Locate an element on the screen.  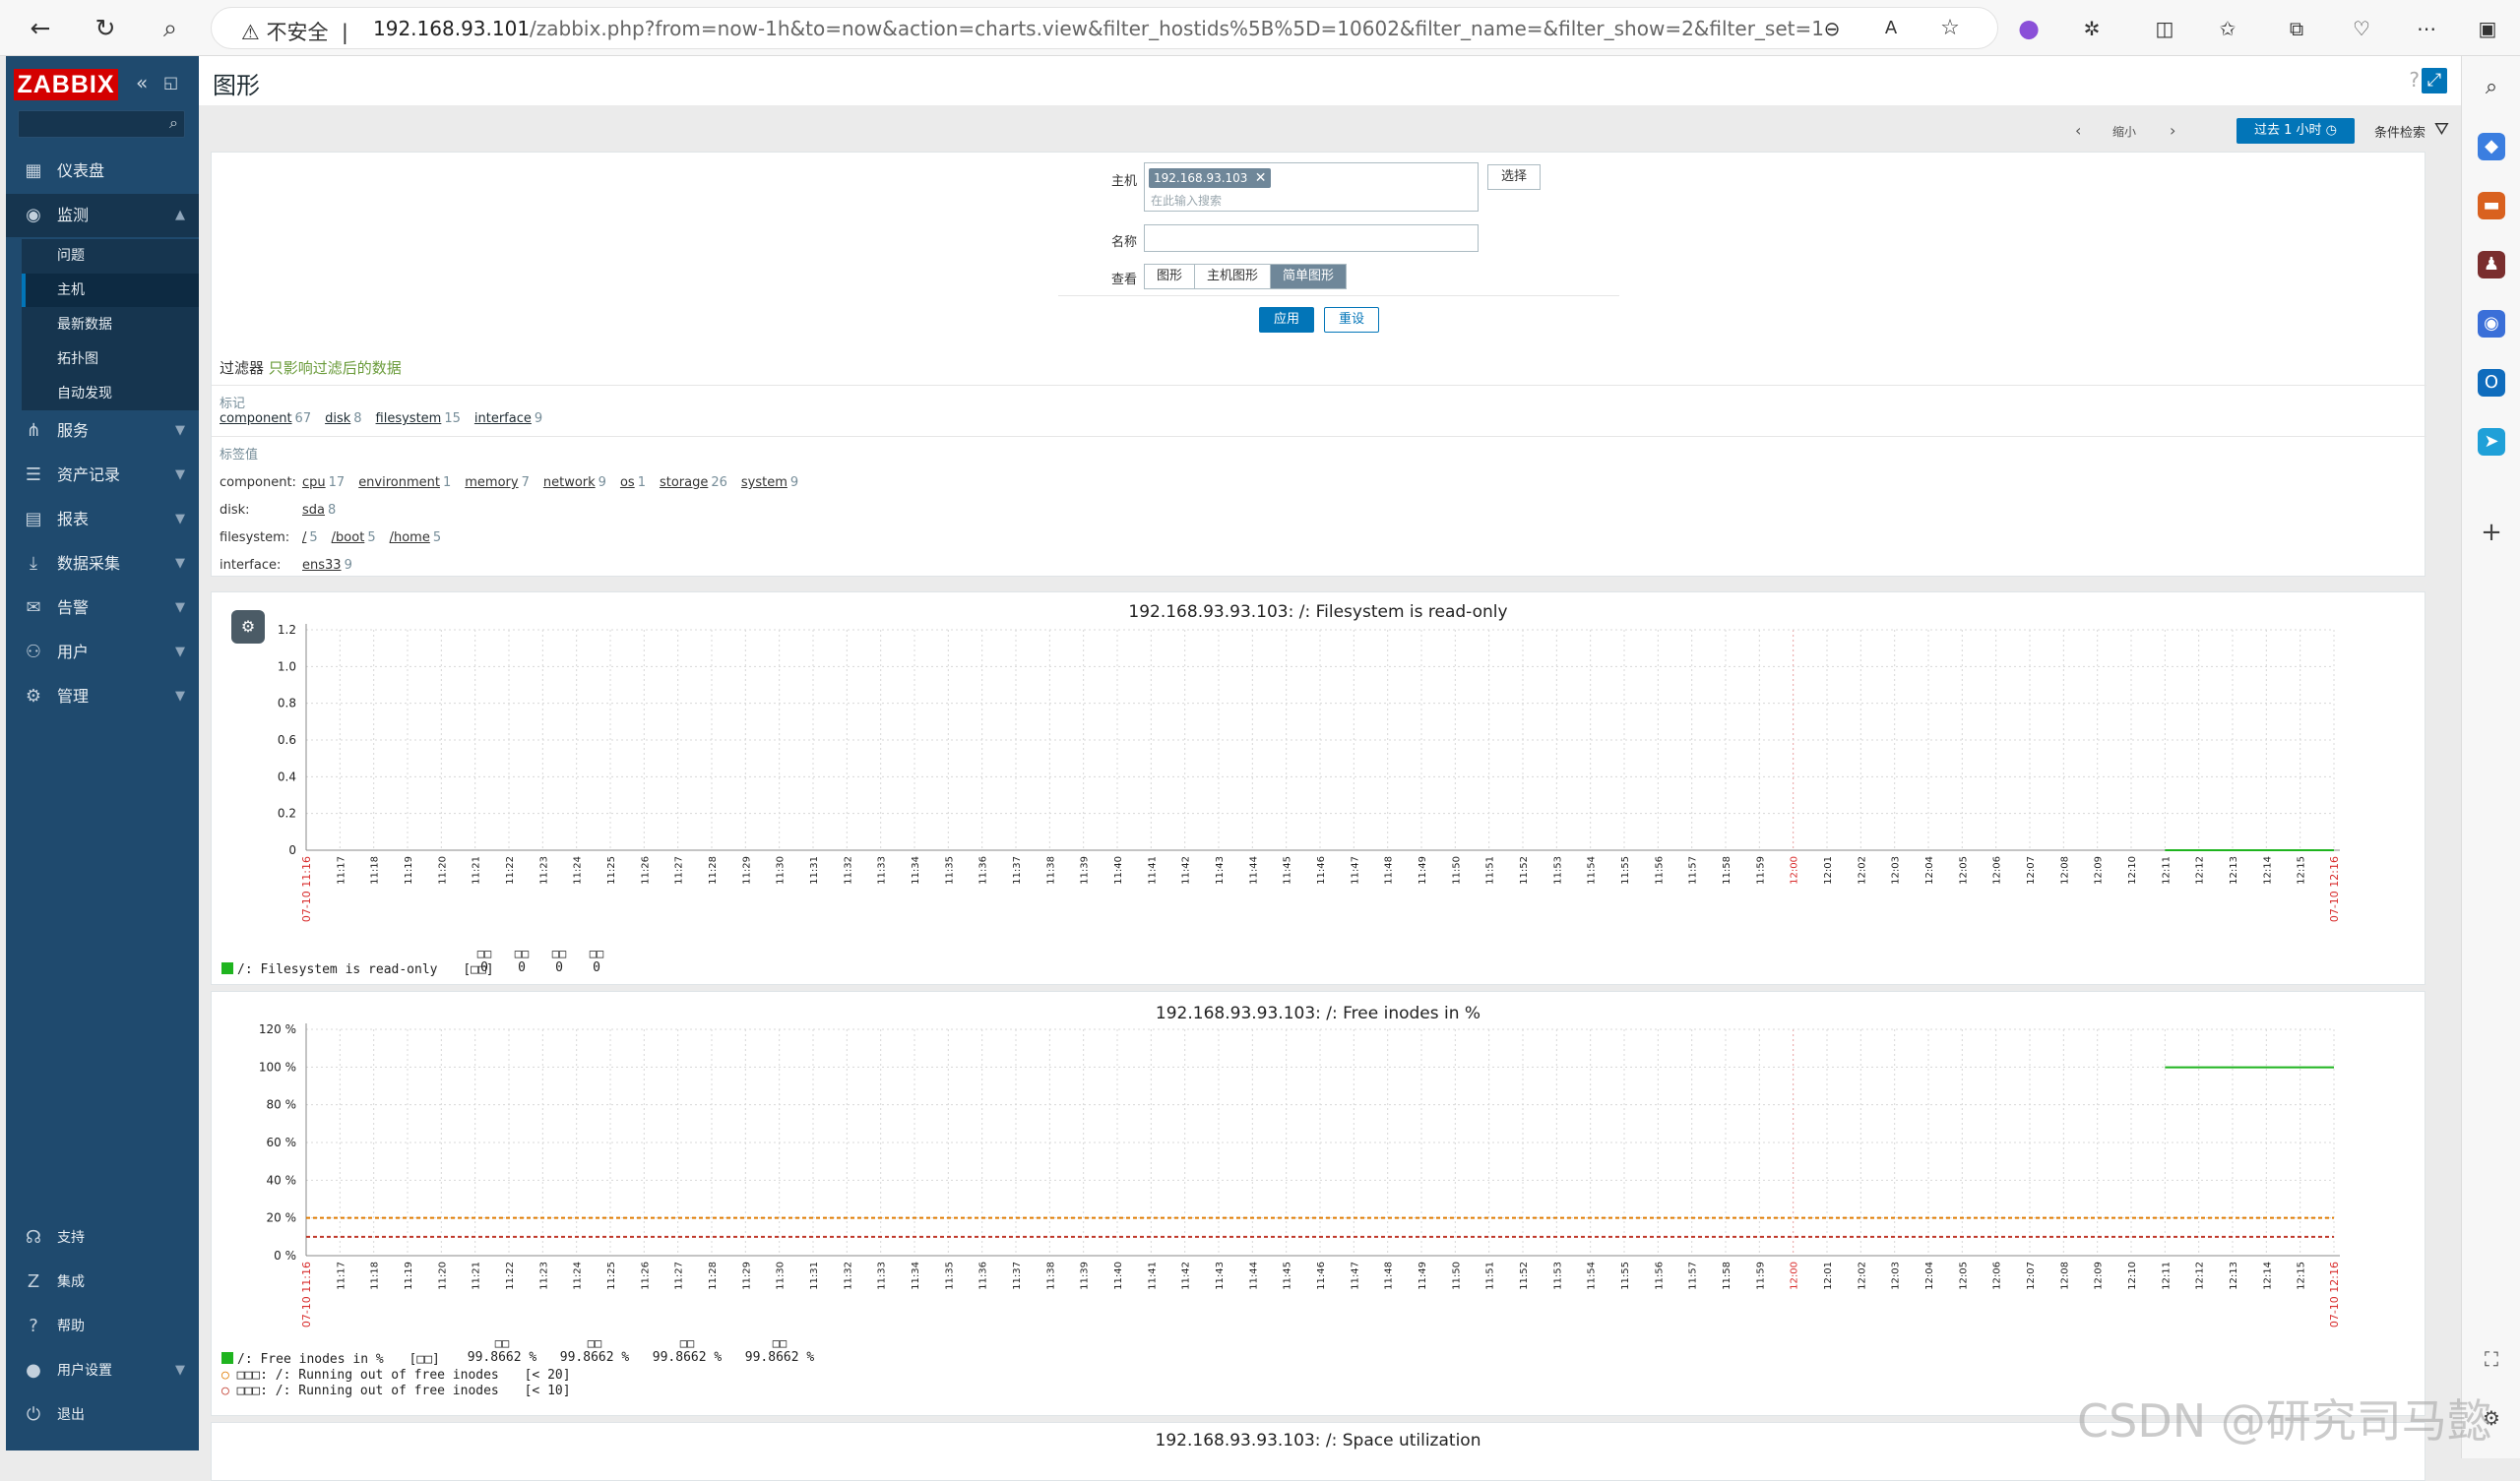
submenu-hosts: 主机 is located at coordinates (110, 290).